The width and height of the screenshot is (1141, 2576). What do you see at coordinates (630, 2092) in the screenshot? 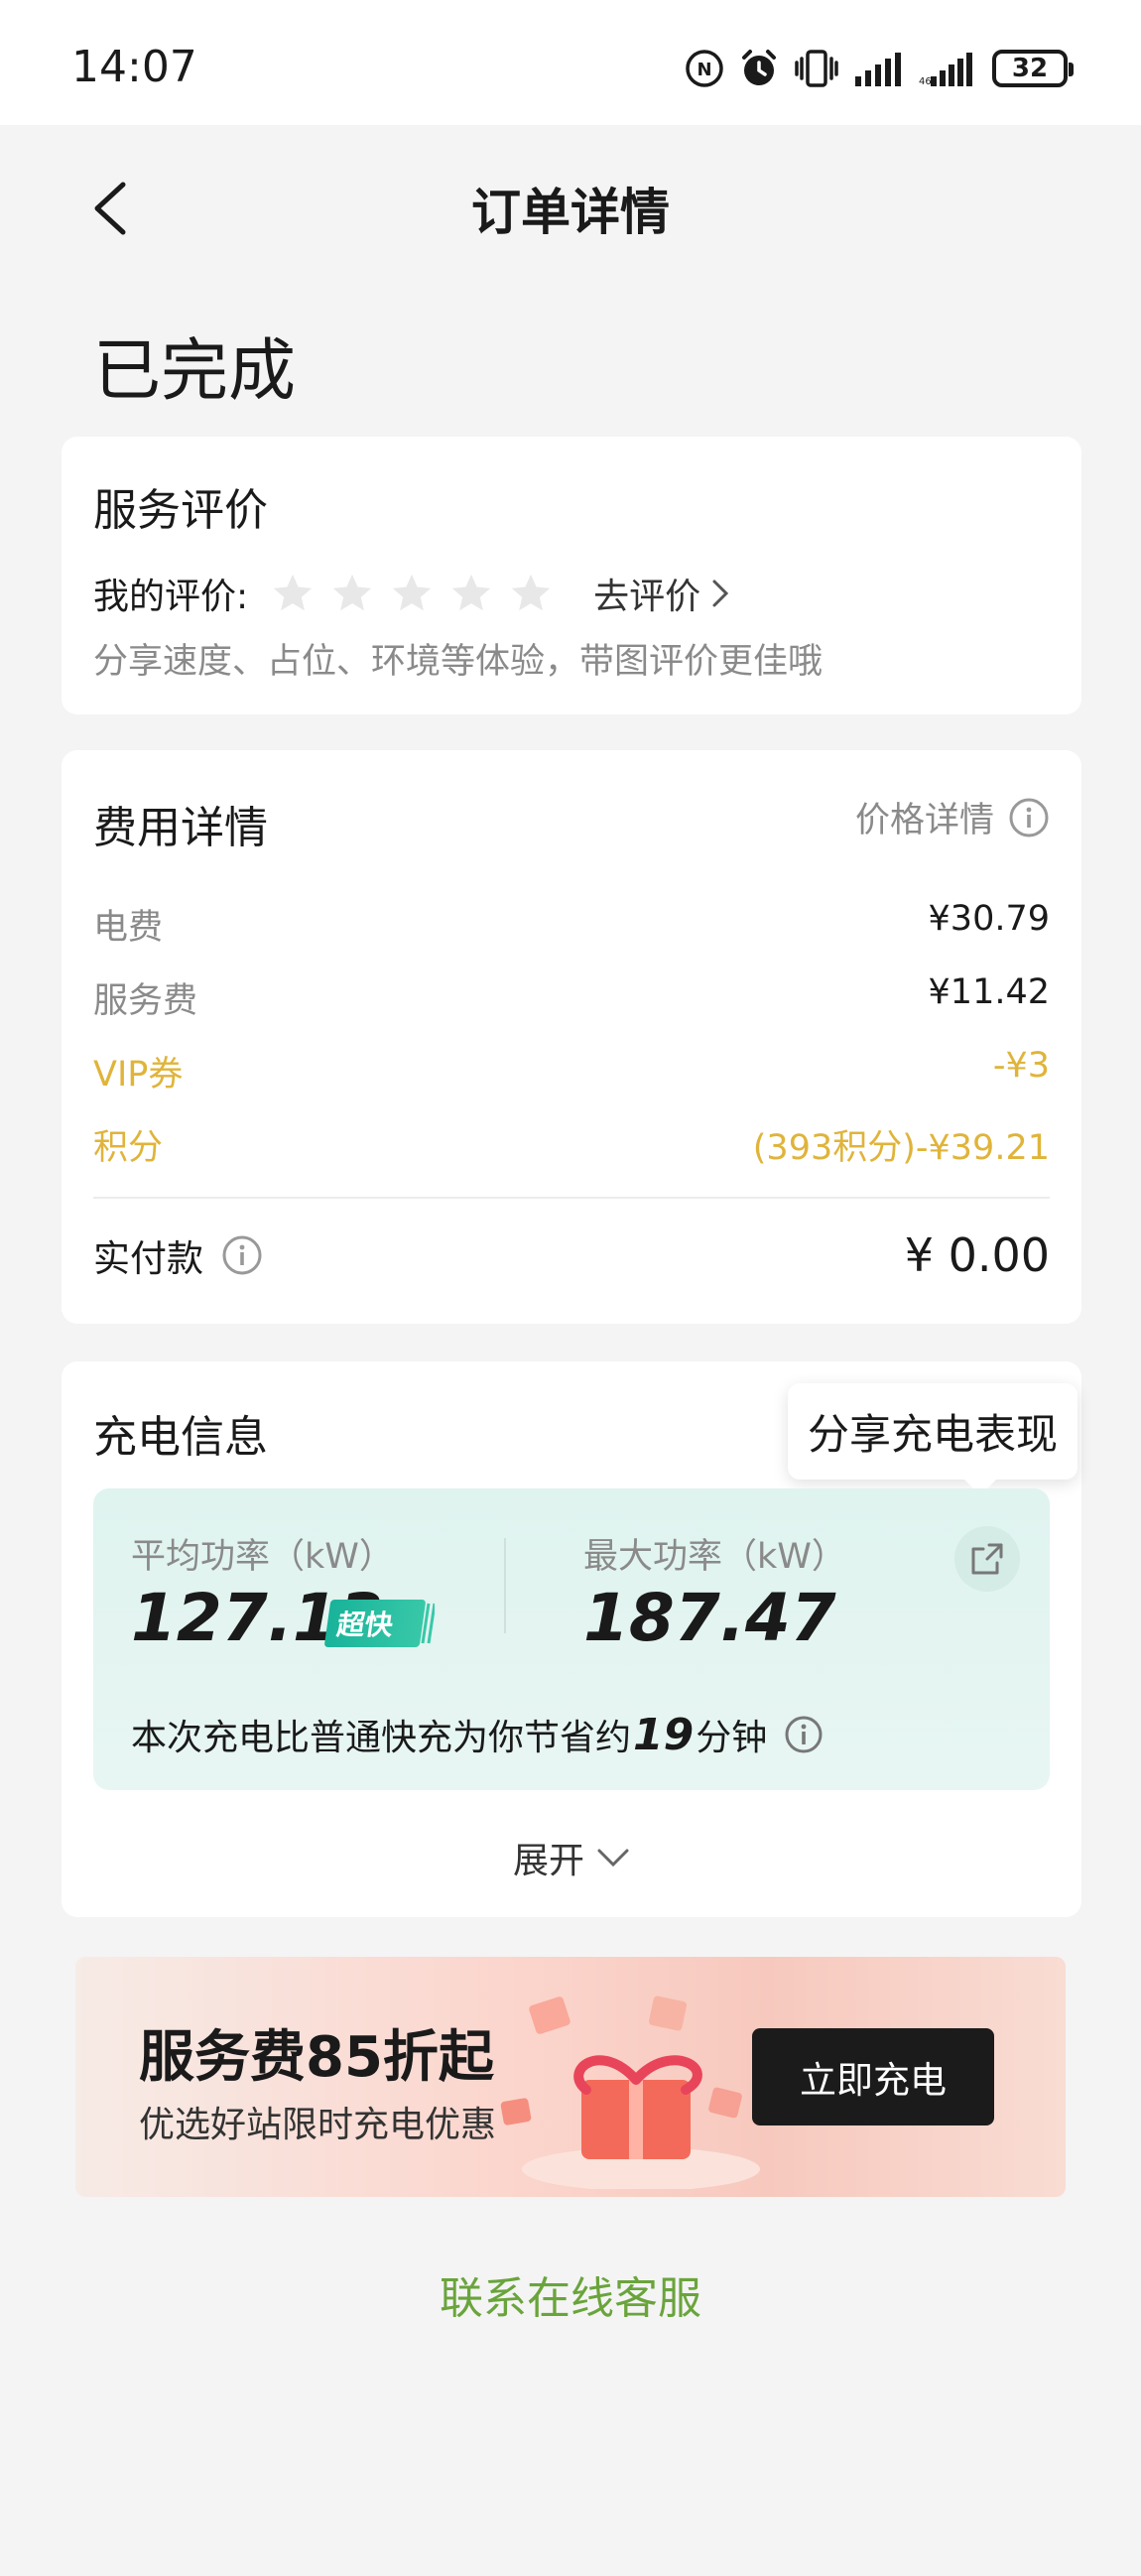
I see `gift-illustration` at bounding box center [630, 2092].